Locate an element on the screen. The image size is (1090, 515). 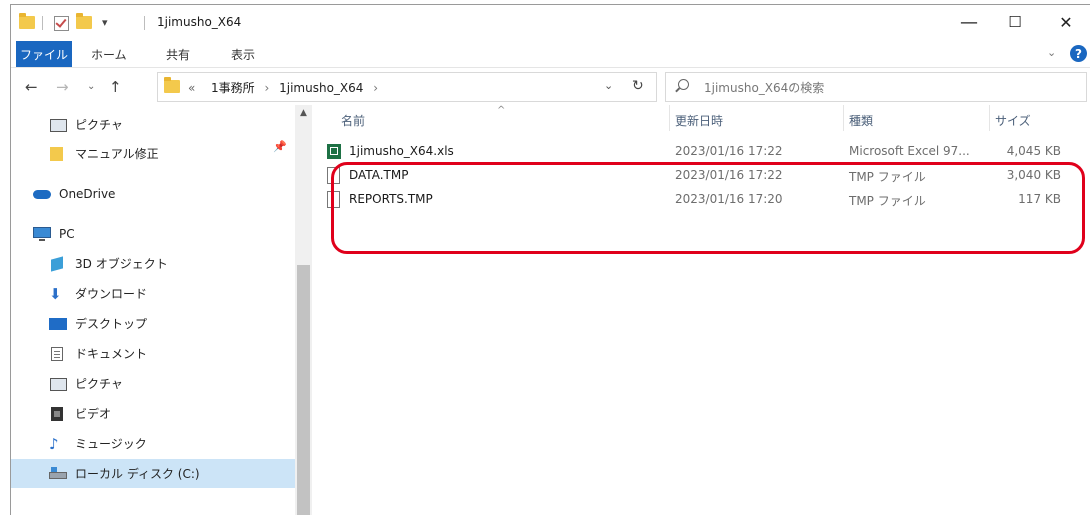
customize-toolbar-dropdown: ▾ is located at coordinates (105, 22).